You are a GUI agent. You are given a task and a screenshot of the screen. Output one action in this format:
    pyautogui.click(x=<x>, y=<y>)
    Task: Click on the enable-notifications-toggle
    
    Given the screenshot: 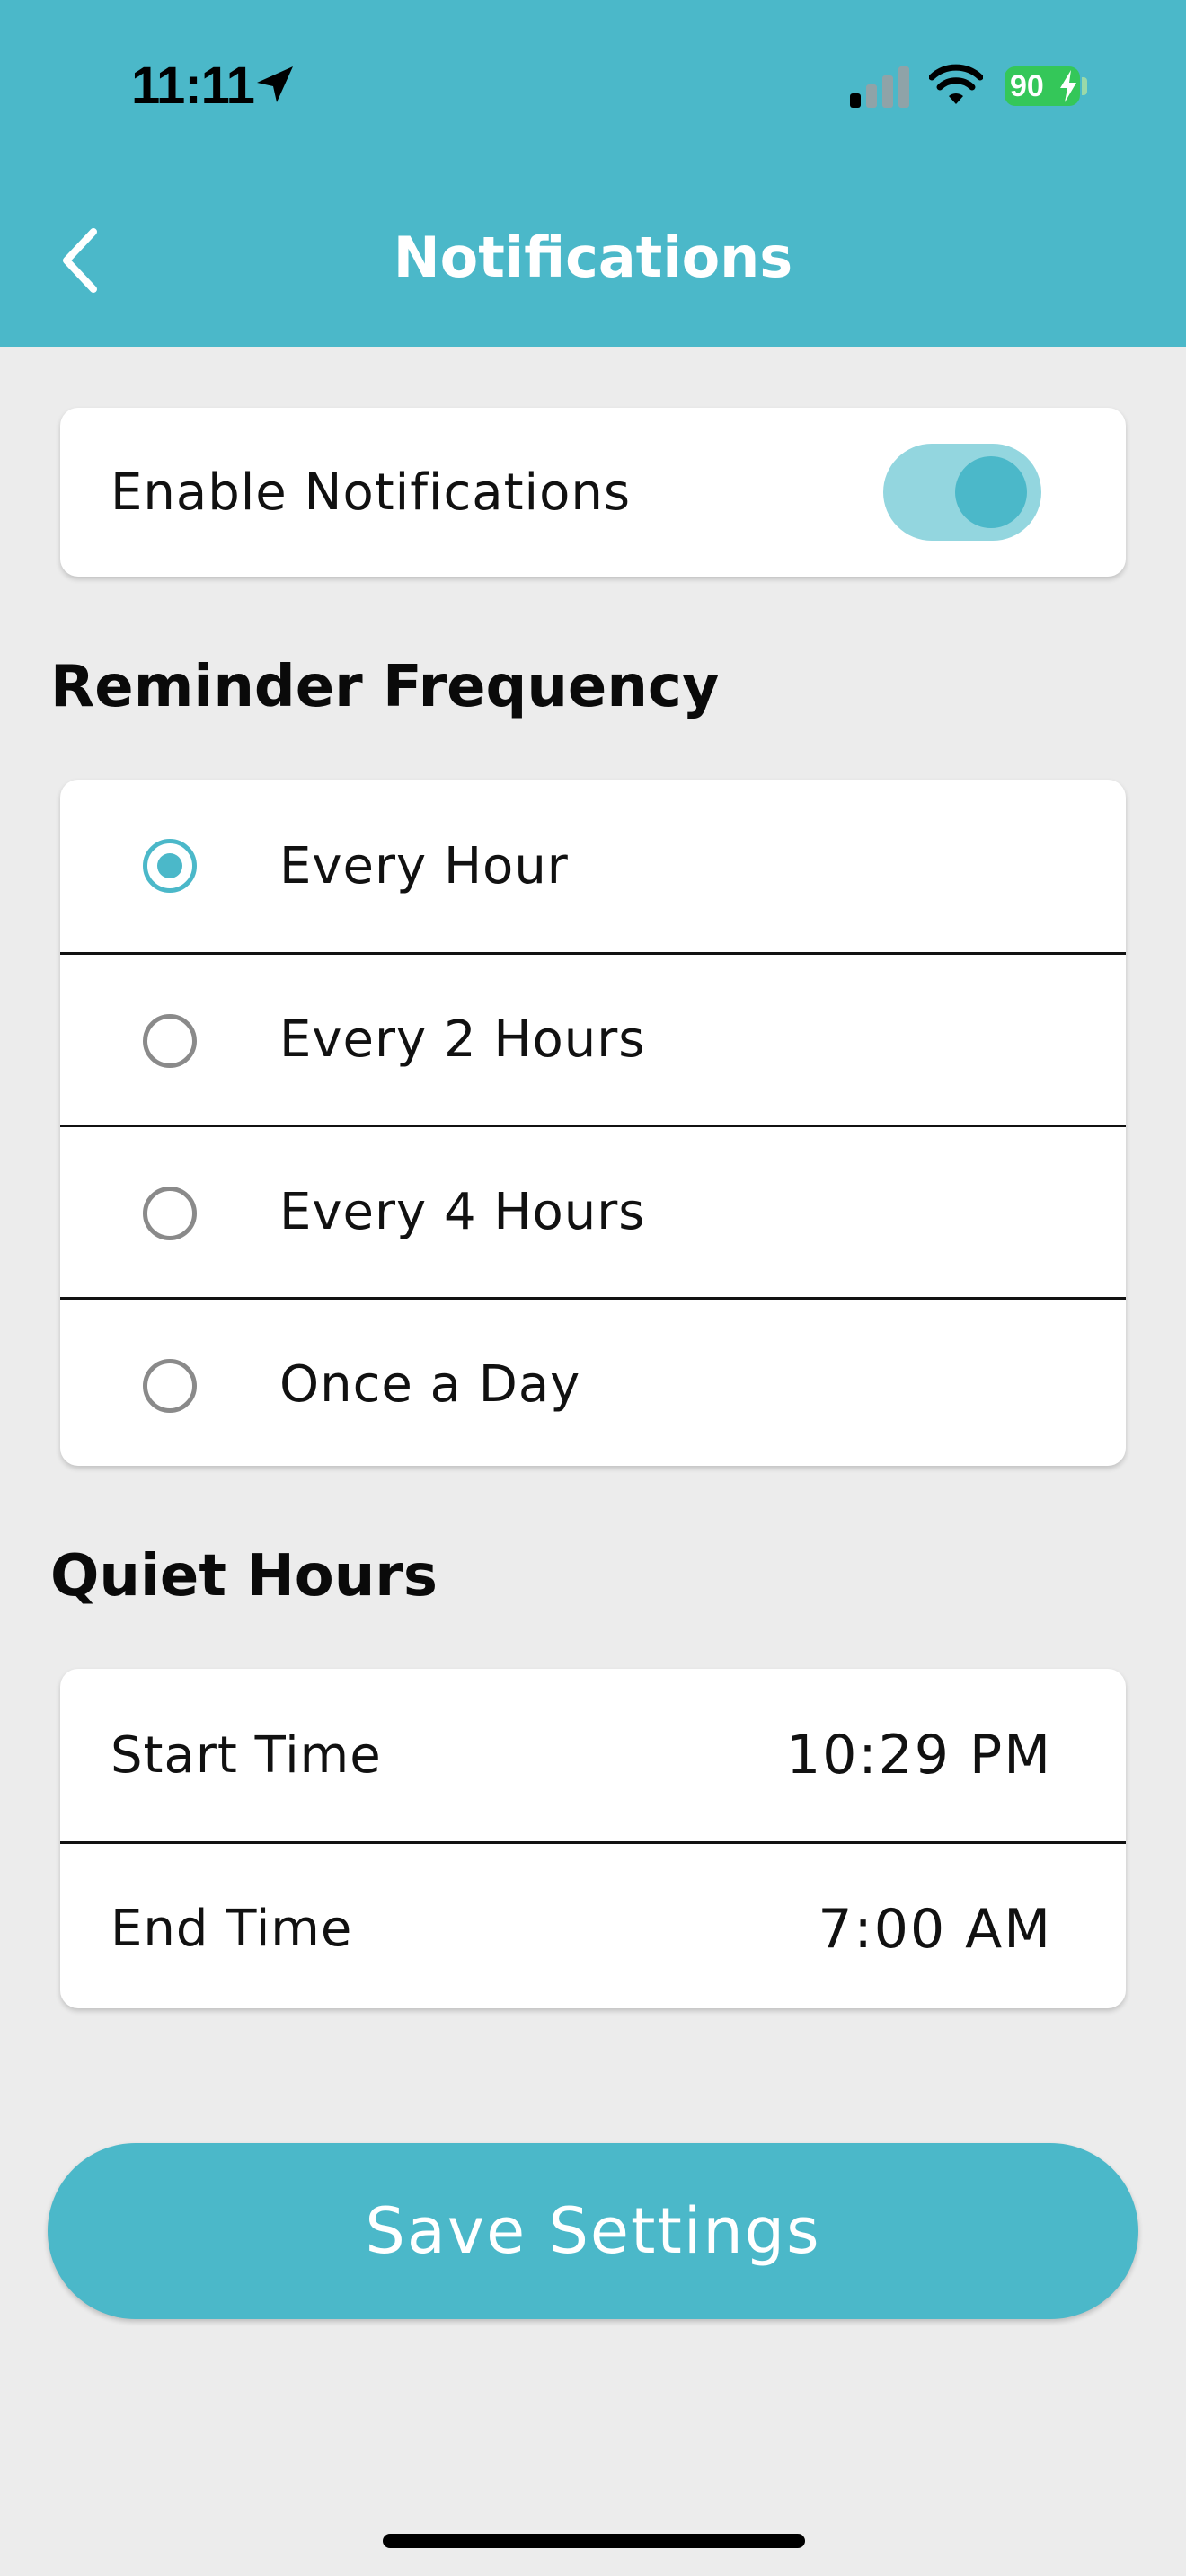 What is the action you would take?
    pyautogui.click(x=962, y=493)
    